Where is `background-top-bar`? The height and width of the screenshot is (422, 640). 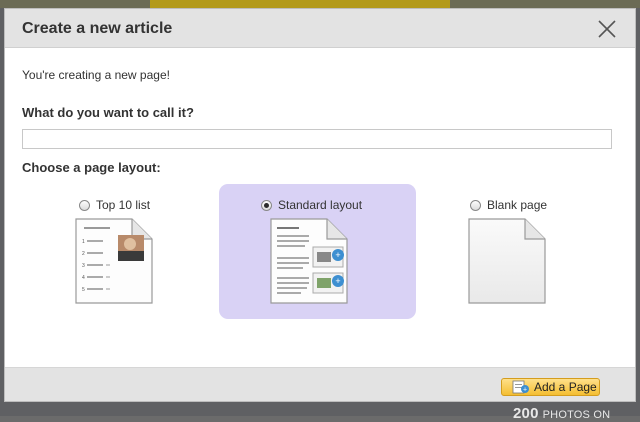 background-top-bar is located at coordinates (320, 4).